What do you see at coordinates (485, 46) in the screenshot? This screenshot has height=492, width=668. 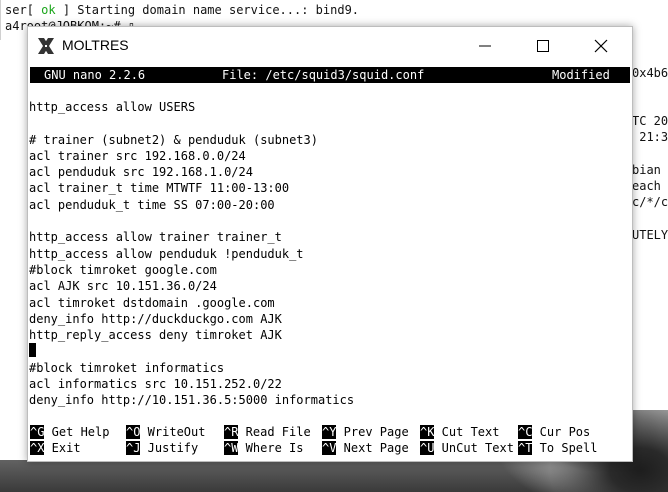 I see `minimize-button` at bounding box center [485, 46].